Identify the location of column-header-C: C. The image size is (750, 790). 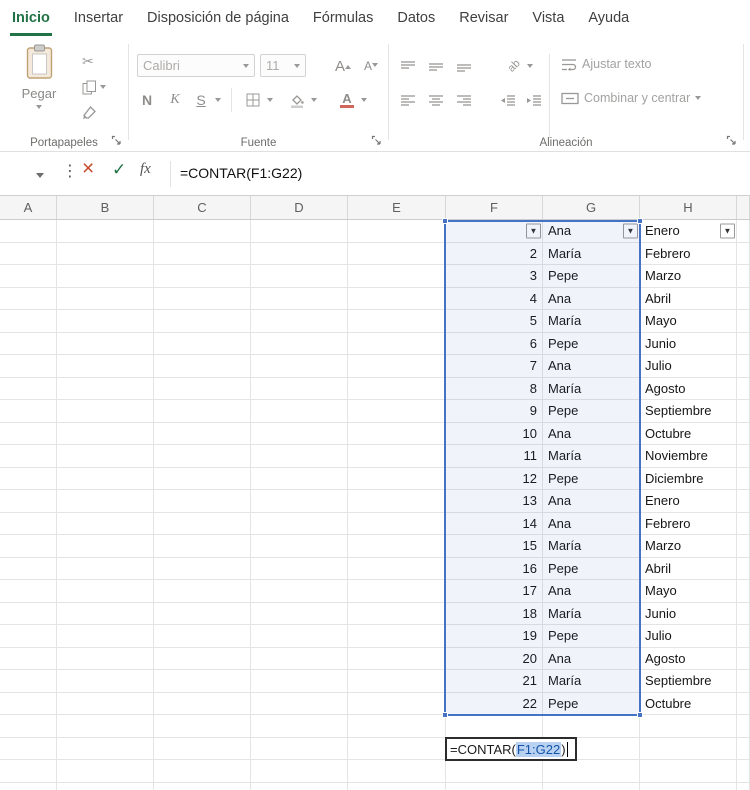
(202, 207).